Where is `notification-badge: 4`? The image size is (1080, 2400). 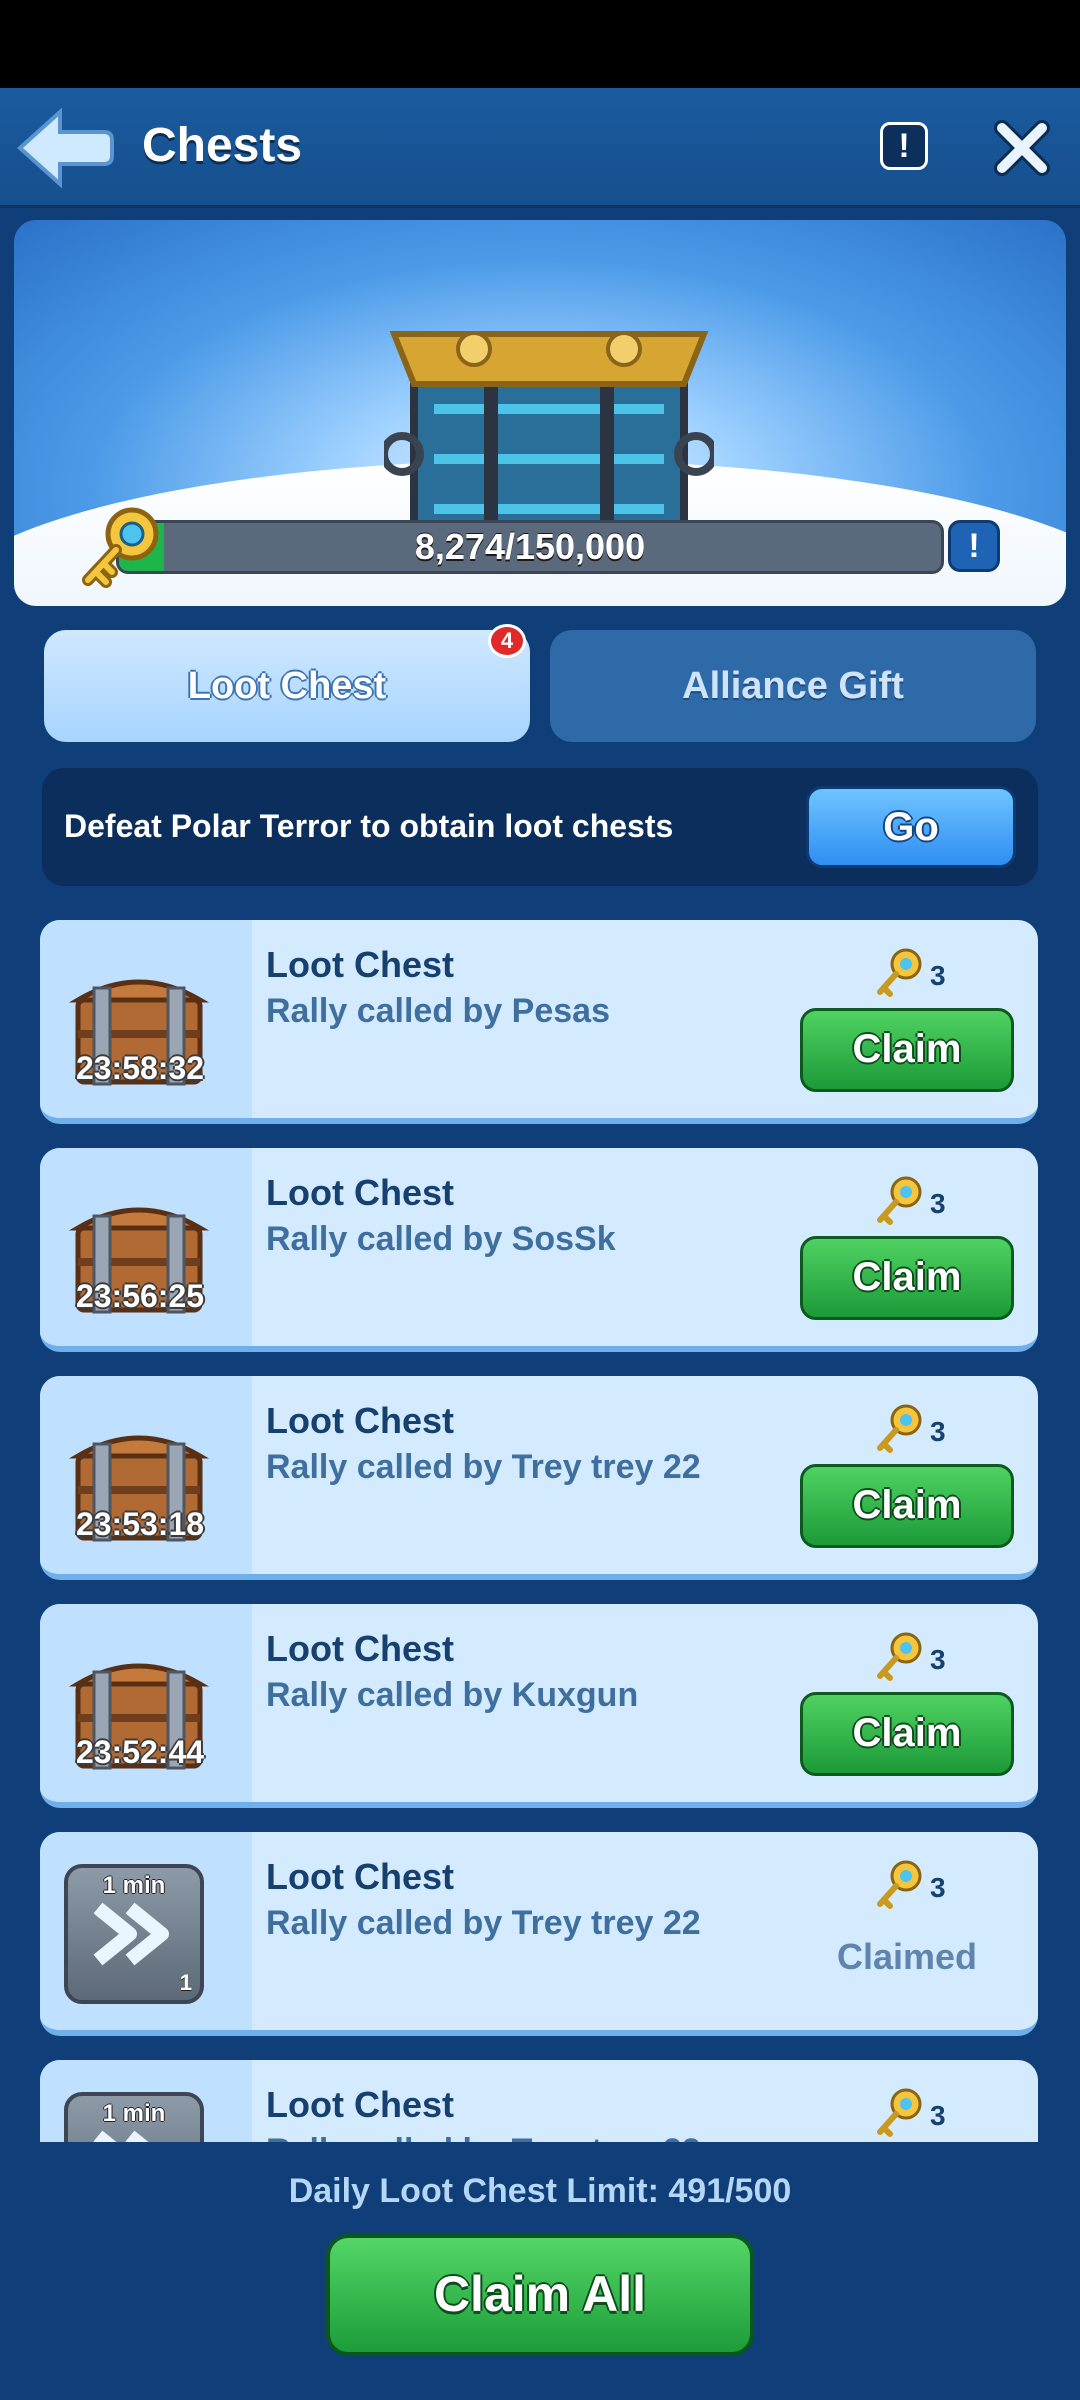
notification-badge: 4 is located at coordinates (507, 641).